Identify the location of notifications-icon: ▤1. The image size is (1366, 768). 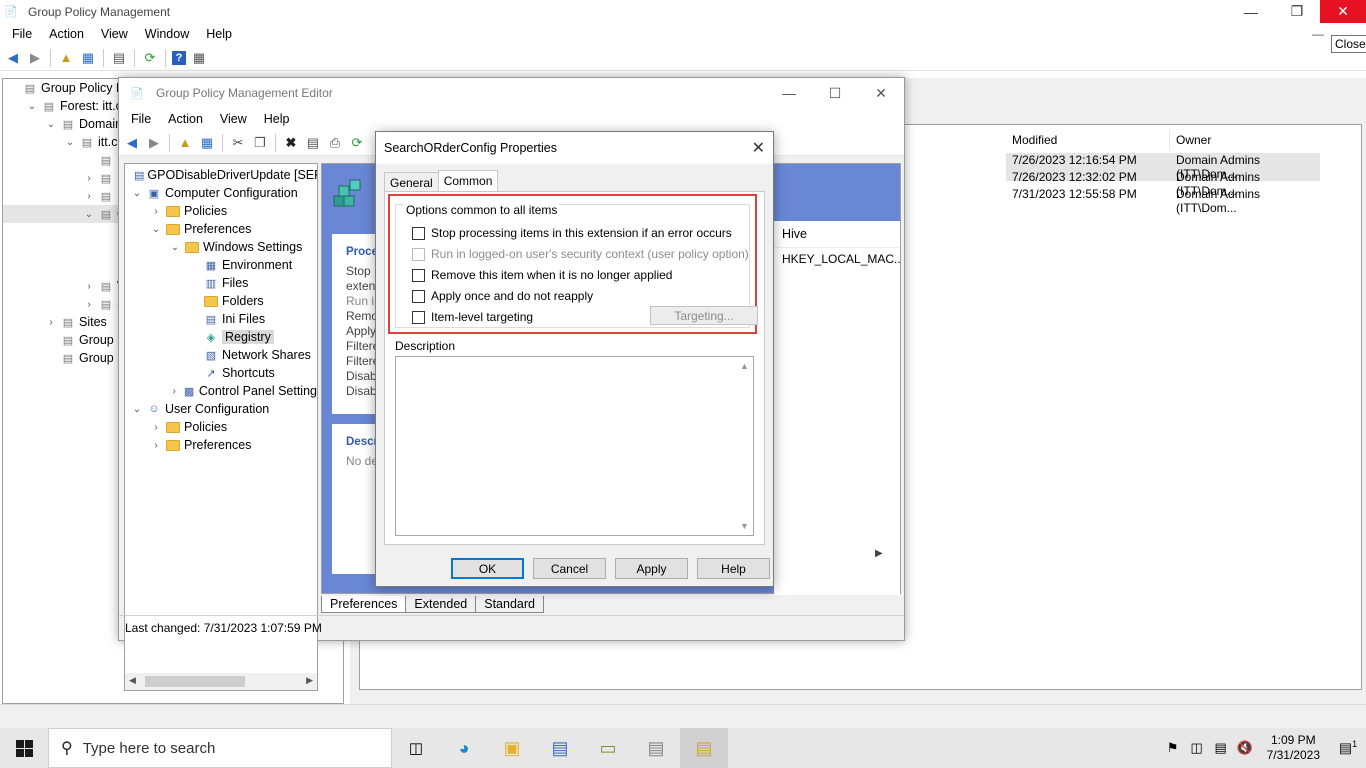
(1348, 748).